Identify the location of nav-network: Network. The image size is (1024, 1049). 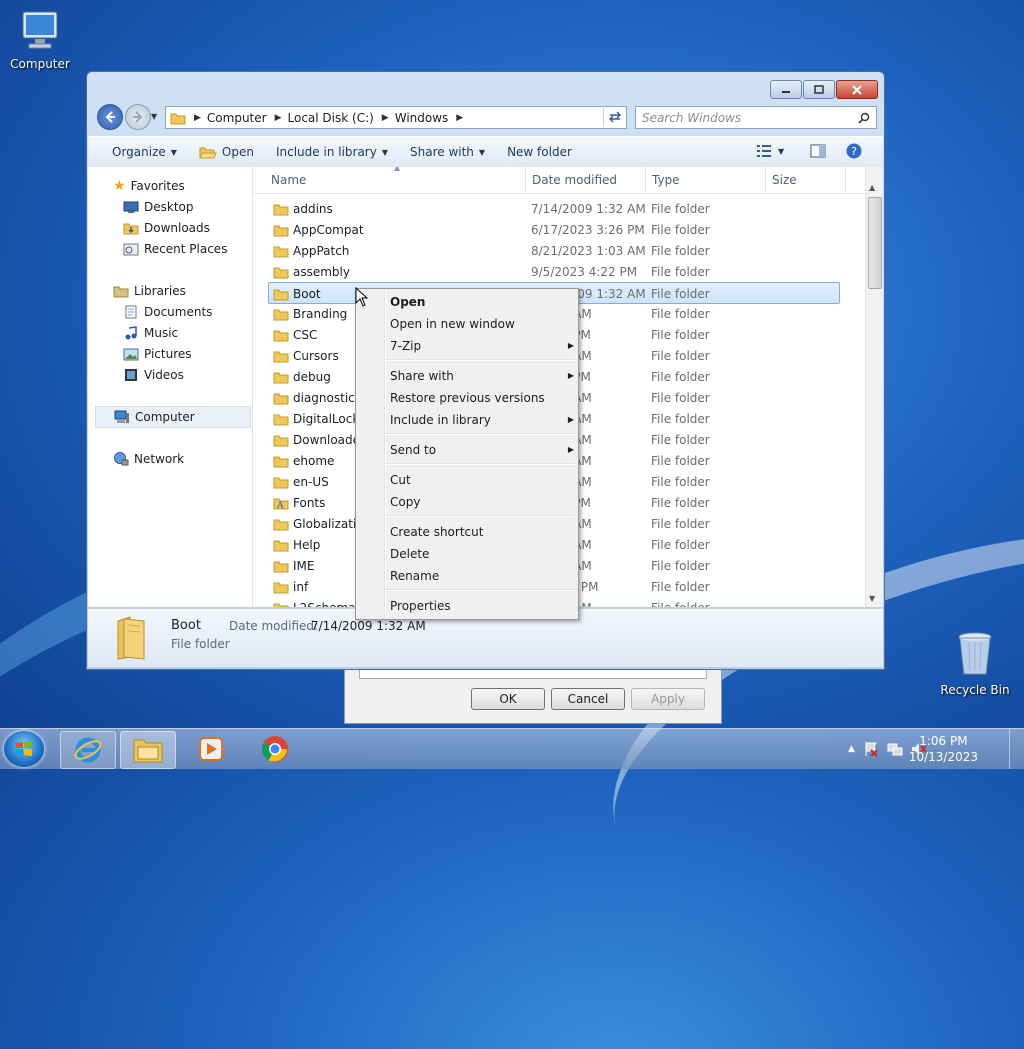
(194, 459).